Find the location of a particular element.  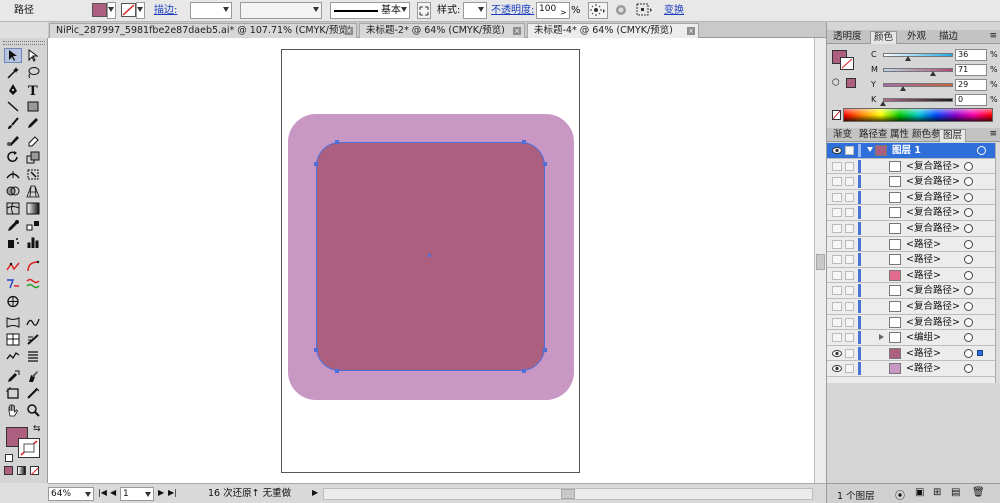

opacity-arrow-icon: > is located at coordinates (563, 12).